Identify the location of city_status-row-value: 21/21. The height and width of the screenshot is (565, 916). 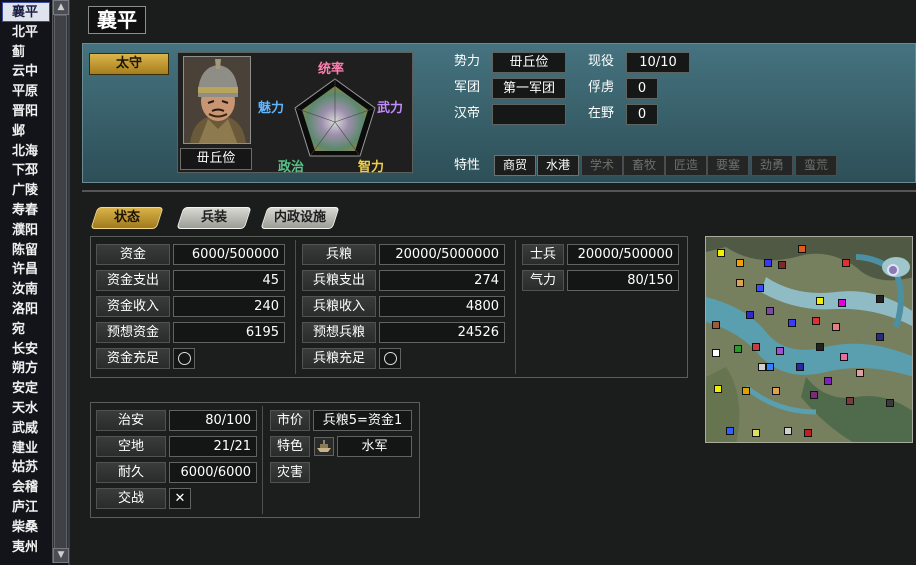
(213, 446).